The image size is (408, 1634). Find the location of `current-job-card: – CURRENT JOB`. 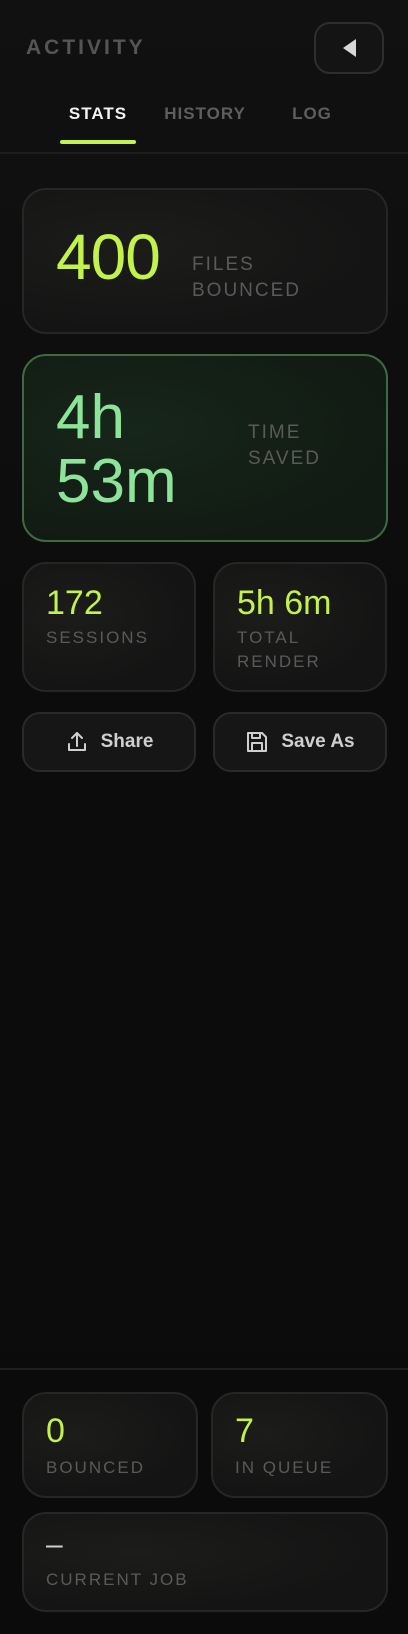

current-job-card: – CURRENT JOB is located at coordinates (205, 1562).